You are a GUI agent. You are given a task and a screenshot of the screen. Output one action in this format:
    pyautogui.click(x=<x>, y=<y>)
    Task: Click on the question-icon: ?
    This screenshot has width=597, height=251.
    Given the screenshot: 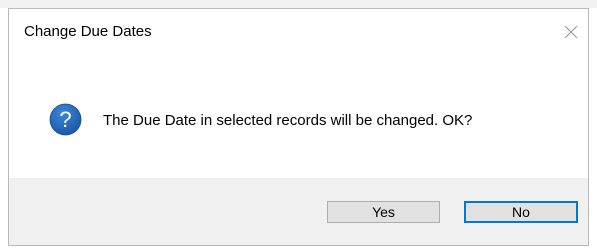 What is the action you would take?
    pyautogui.click(x=65, y=119)
    